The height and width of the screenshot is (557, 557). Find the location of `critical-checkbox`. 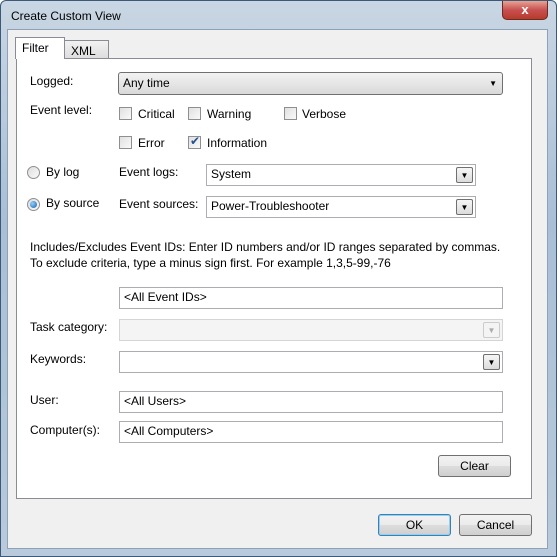

critical-checkbox is located at coordinates (125, 113).